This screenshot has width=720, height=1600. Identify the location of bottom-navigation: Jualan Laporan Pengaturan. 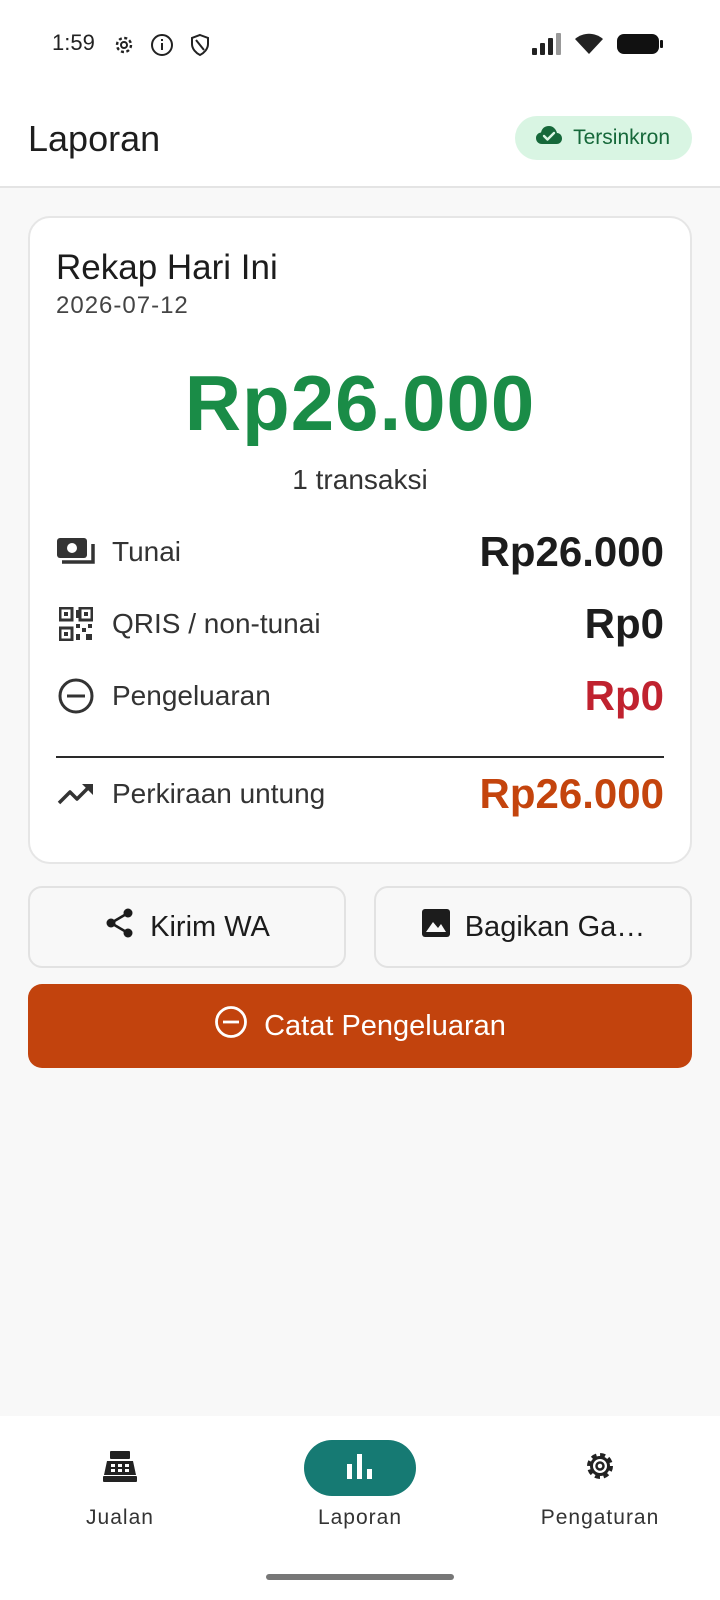
(360, 1508).